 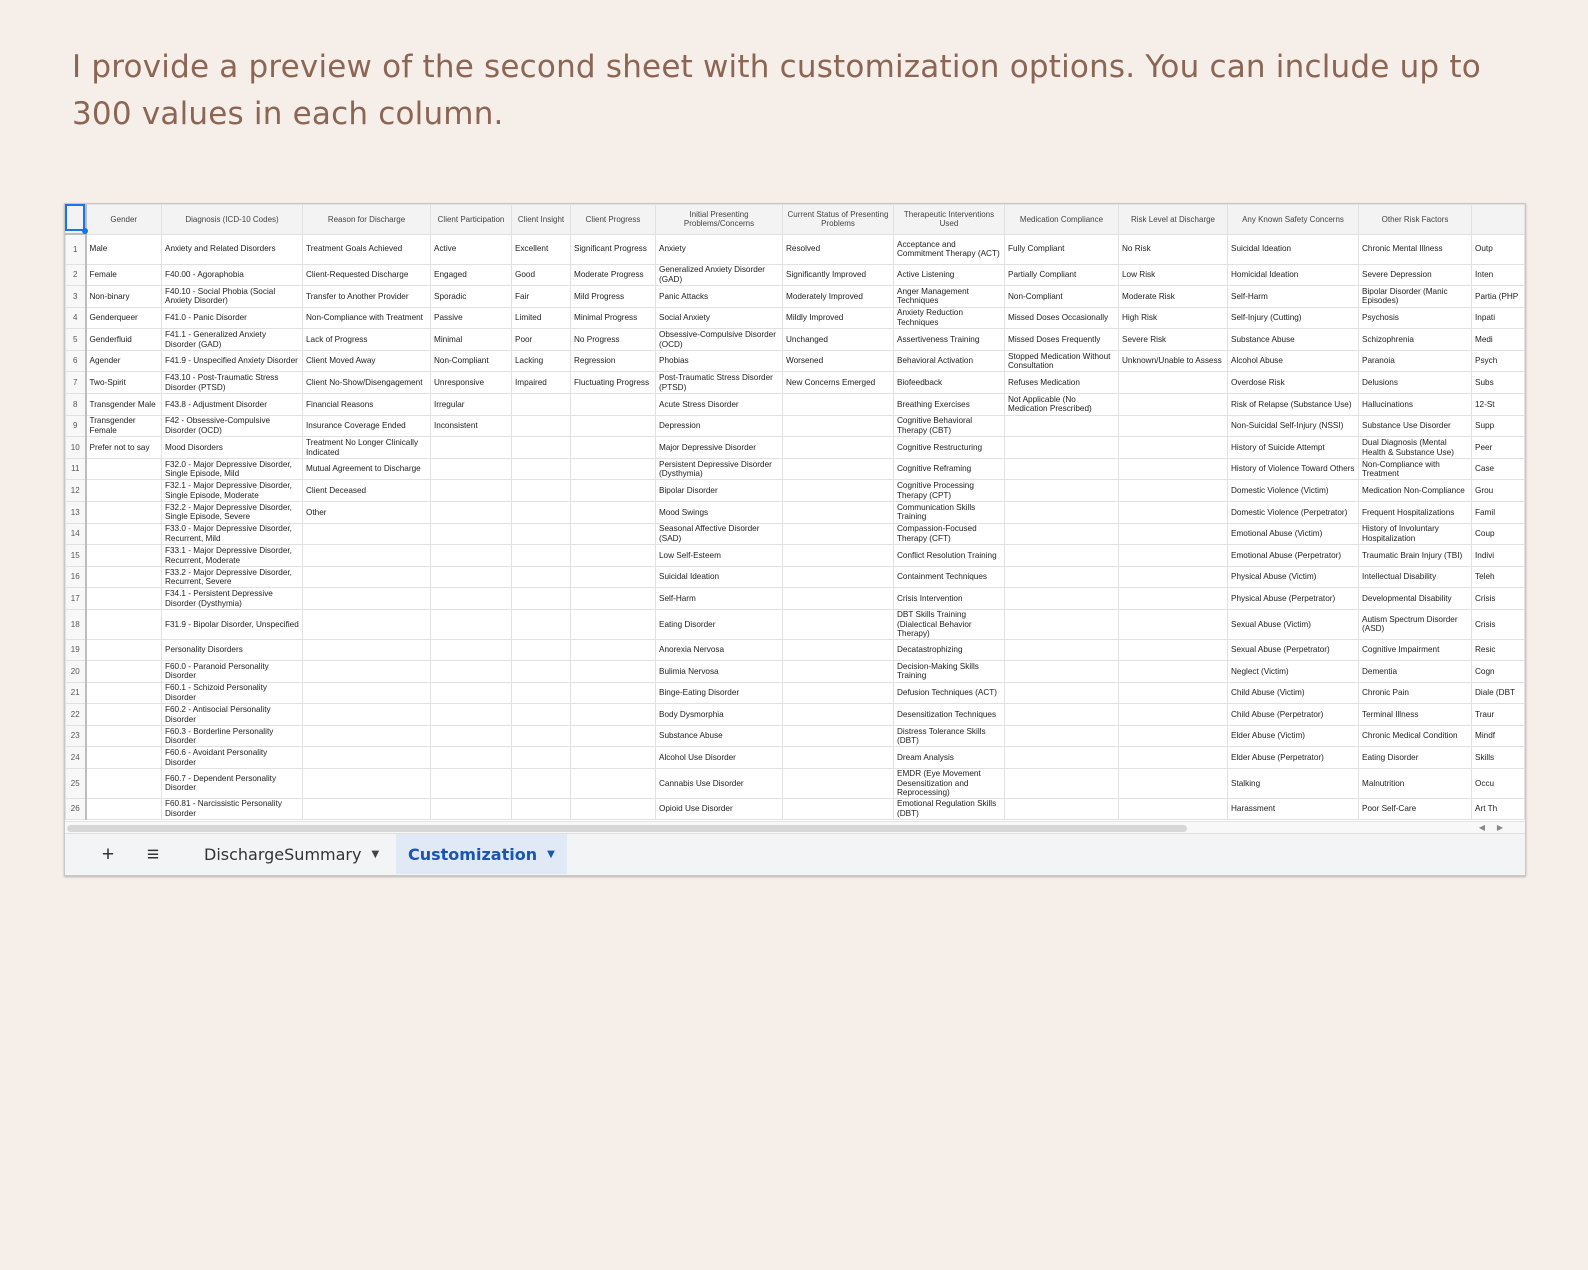 I want to click on table-cell: F43.8 - Adjustment Disorder, so click(x=232, y=404).